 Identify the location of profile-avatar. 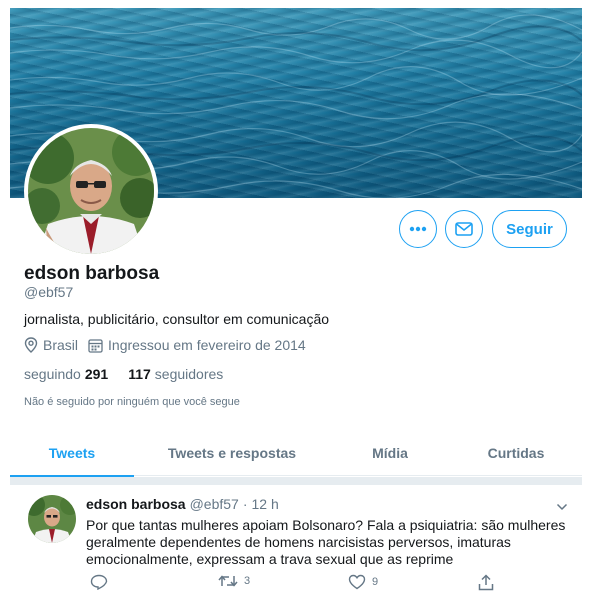
(91, 191).